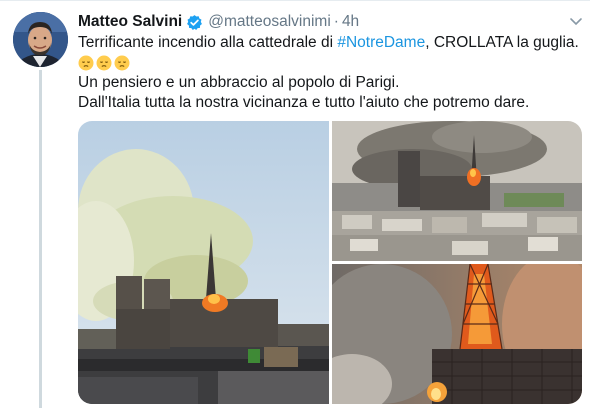 The width and height of the screenshot is (590, 408). Describe the element at coordinates (295, 0) in the screenshot. I see `divider` at that location.